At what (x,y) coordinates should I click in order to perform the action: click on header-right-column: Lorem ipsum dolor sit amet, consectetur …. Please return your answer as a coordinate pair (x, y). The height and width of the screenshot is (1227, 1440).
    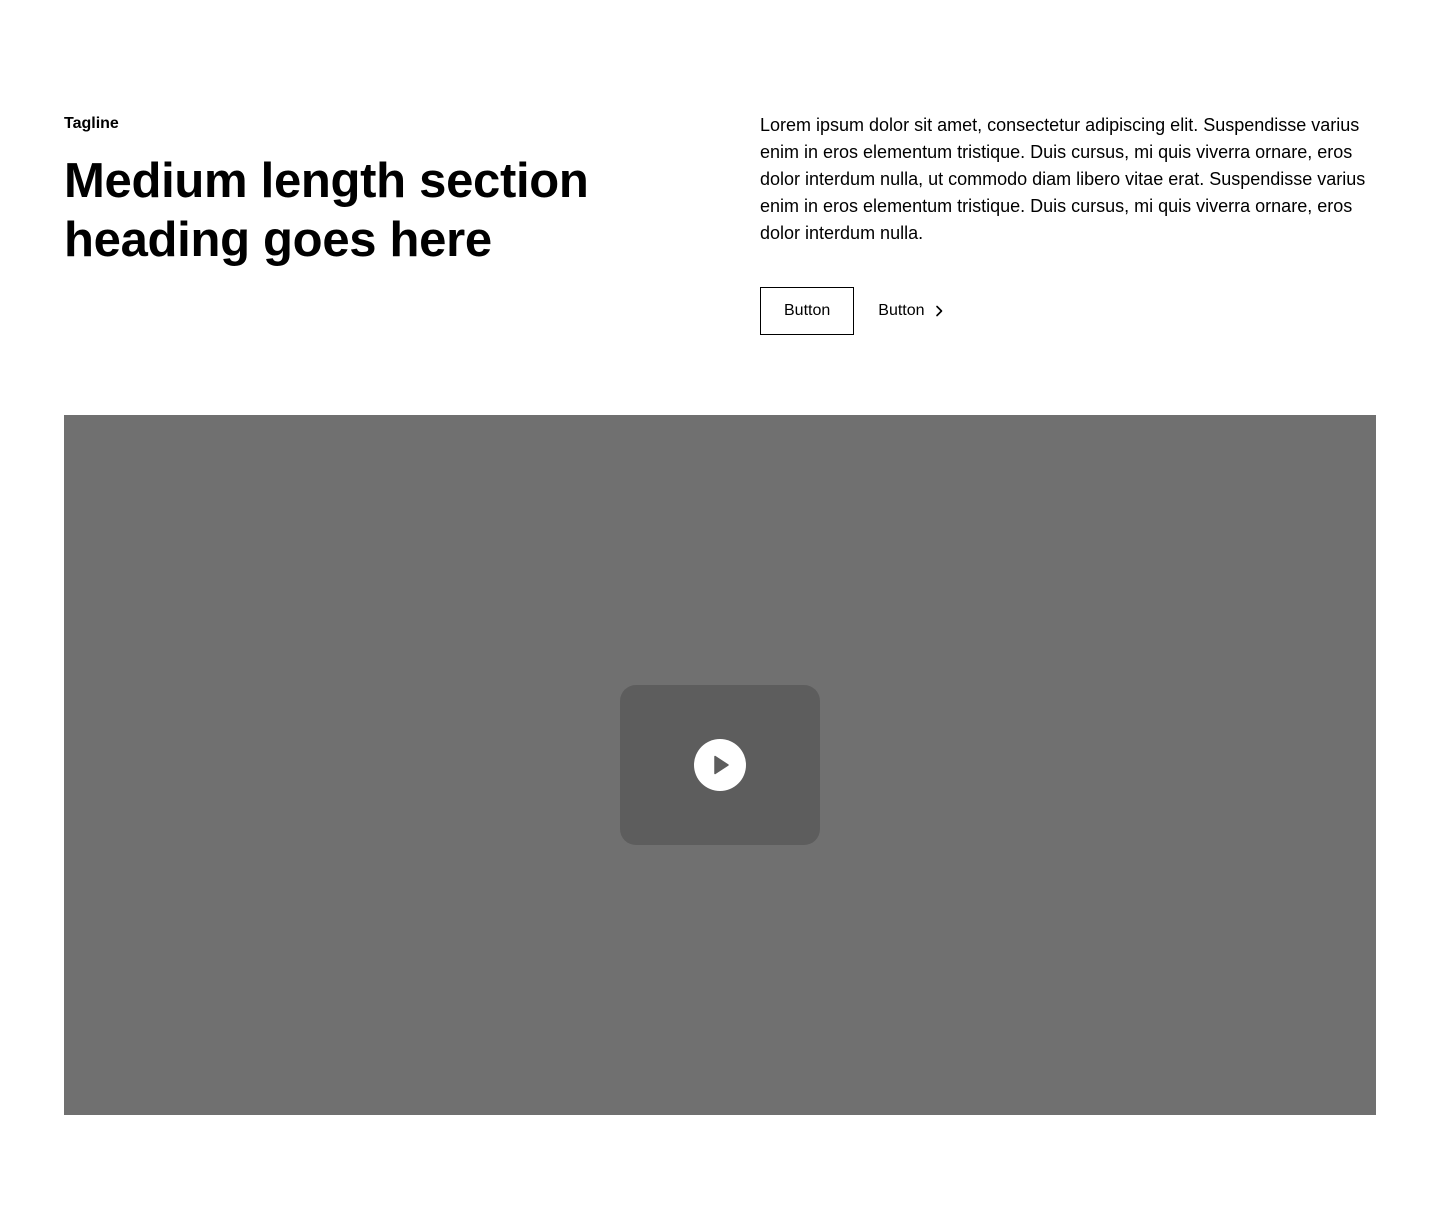
    Looking at the image, I should click on (1068, 223).